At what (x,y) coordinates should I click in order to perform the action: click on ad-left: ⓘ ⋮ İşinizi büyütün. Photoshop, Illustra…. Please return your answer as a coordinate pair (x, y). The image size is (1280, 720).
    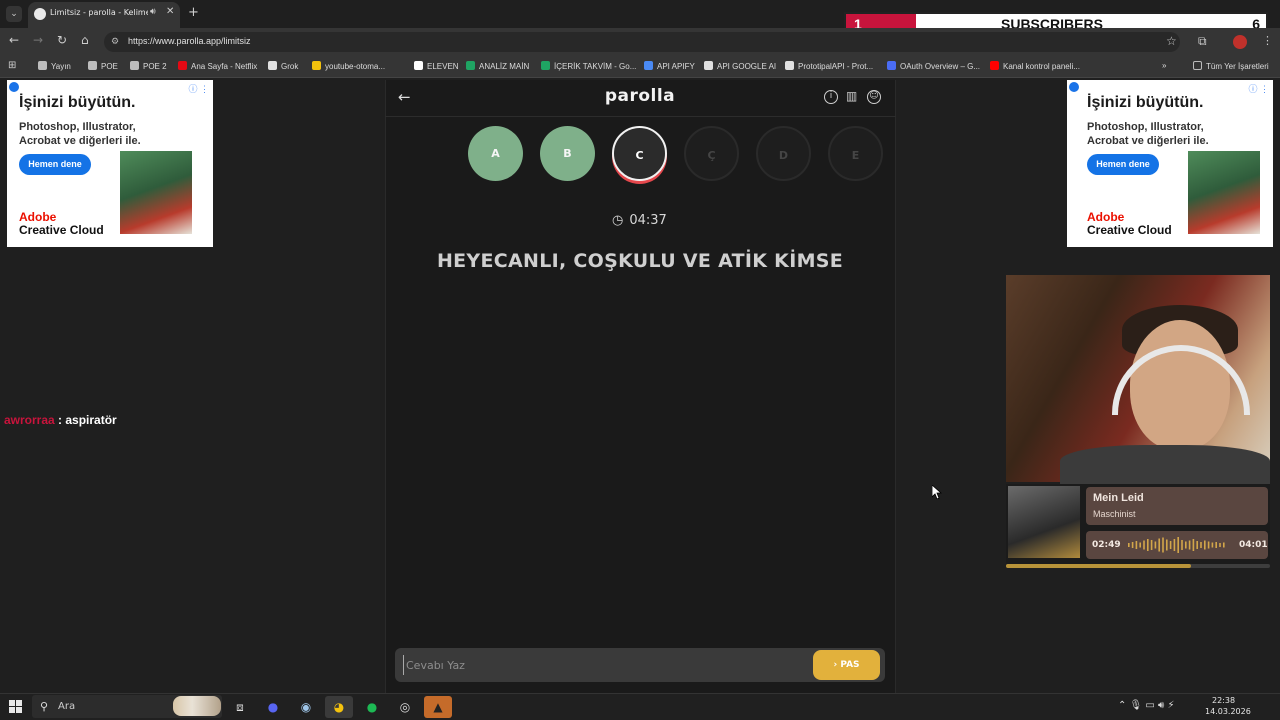
    Looking at the image, I should click on (110, 163).